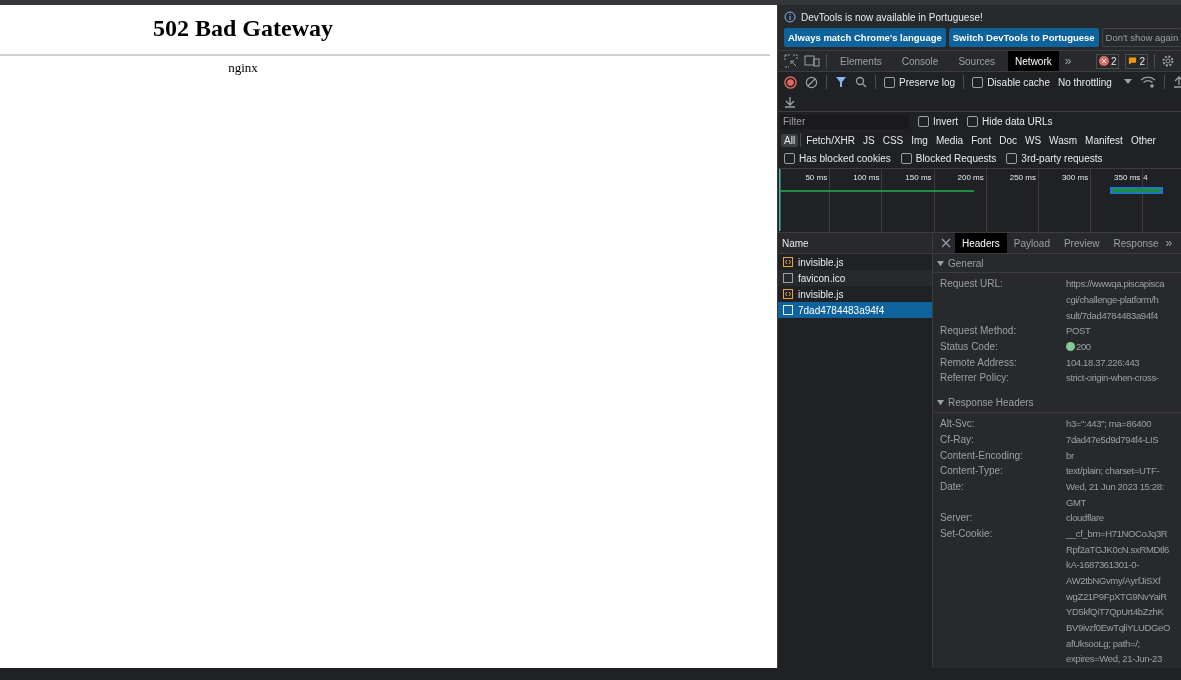 The image size is (1181, 680). I want to click on throttling-dropdown: No throttling, so click(1094, 82).